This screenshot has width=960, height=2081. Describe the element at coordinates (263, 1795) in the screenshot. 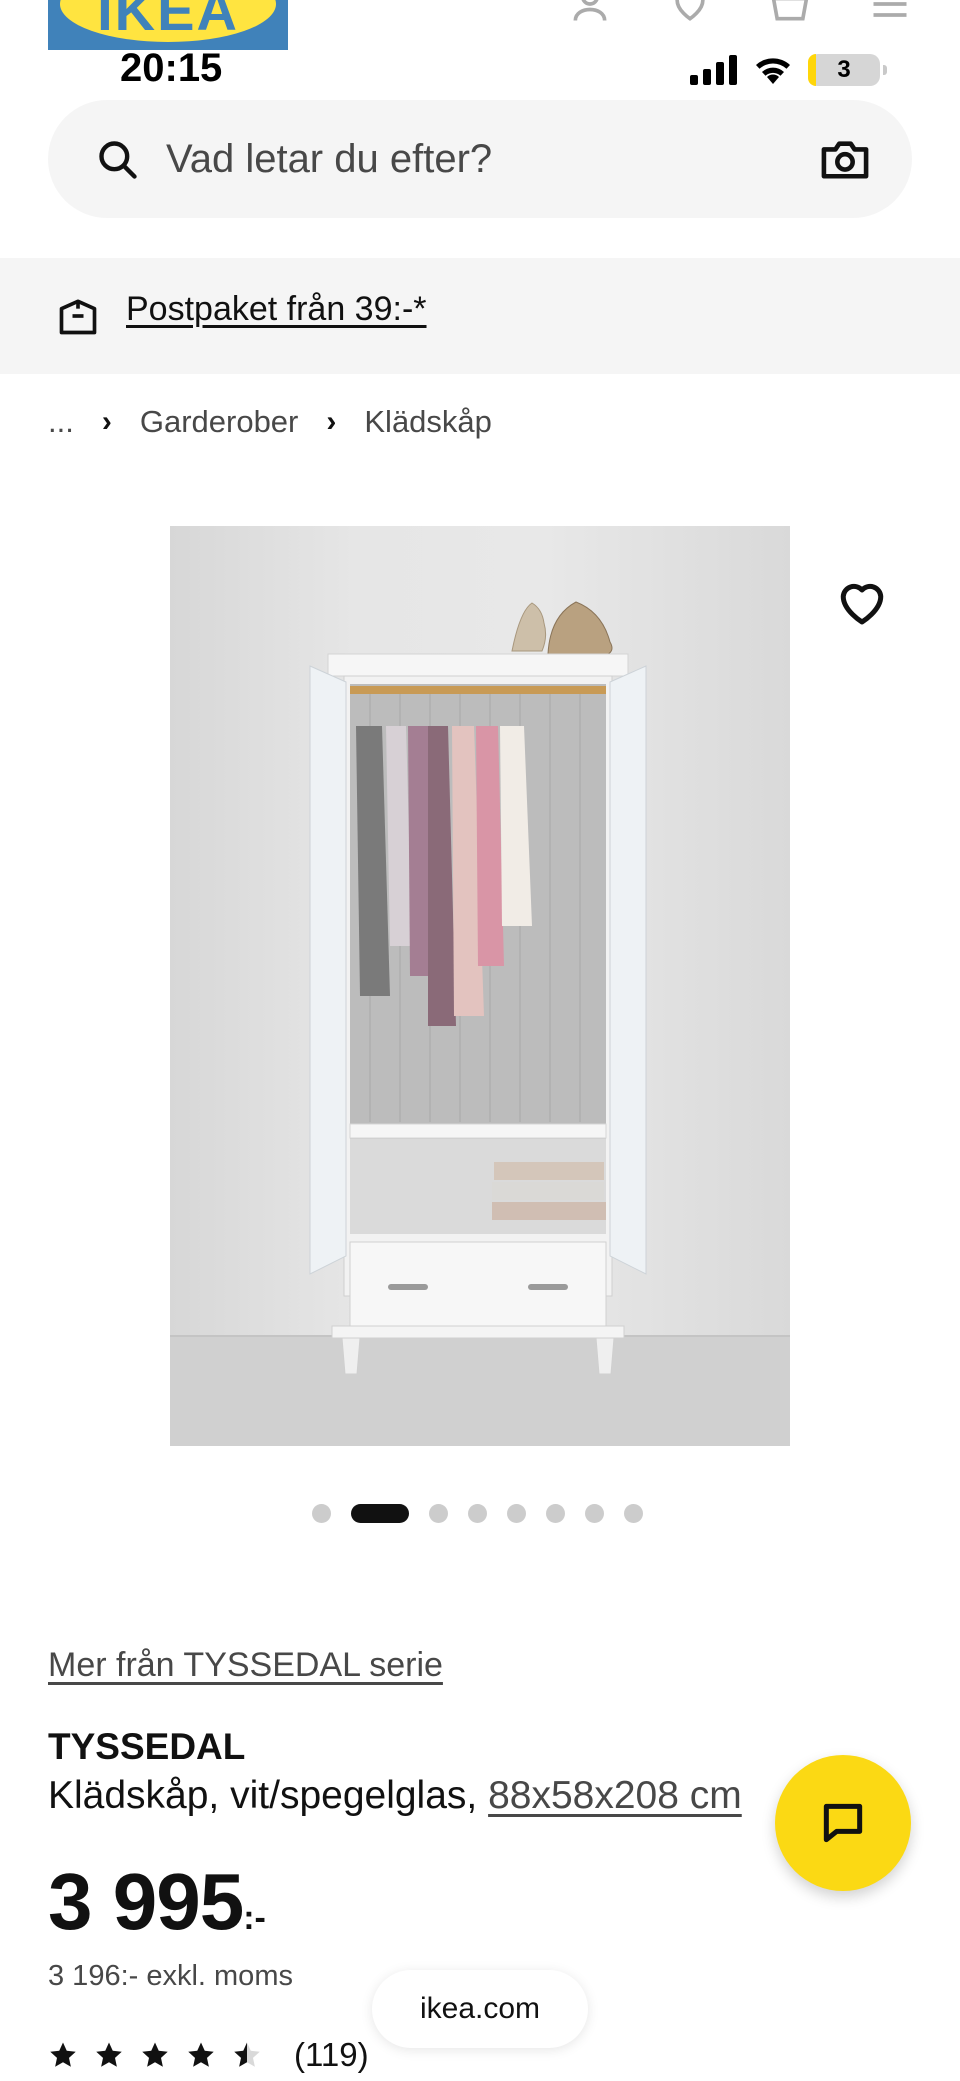

I see `product-type: Klädskåp, vit/spegelglas,` at that location.